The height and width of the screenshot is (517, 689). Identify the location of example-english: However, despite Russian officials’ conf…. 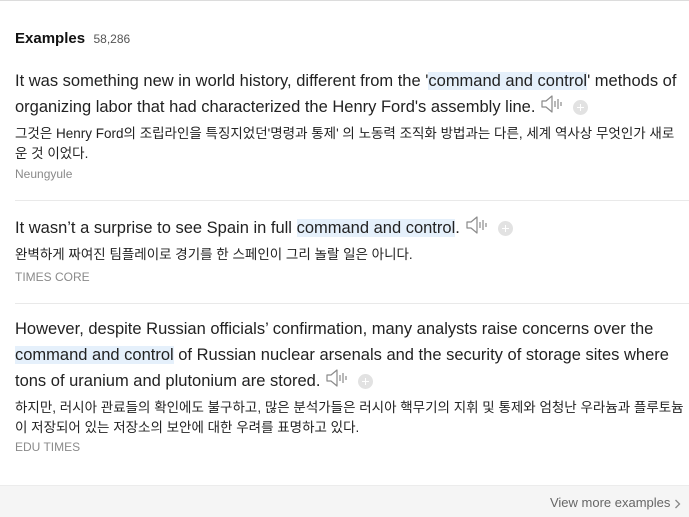
(352, 355).